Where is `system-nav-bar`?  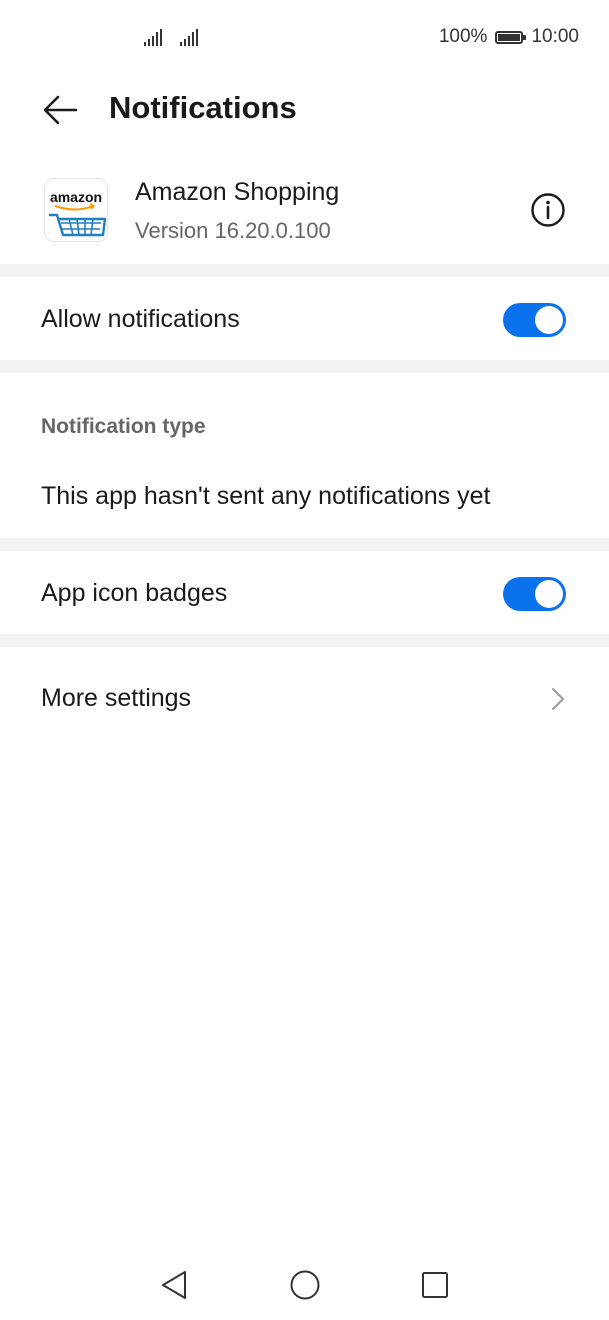 system-nav-bar is located at coordinates (304, 1285).